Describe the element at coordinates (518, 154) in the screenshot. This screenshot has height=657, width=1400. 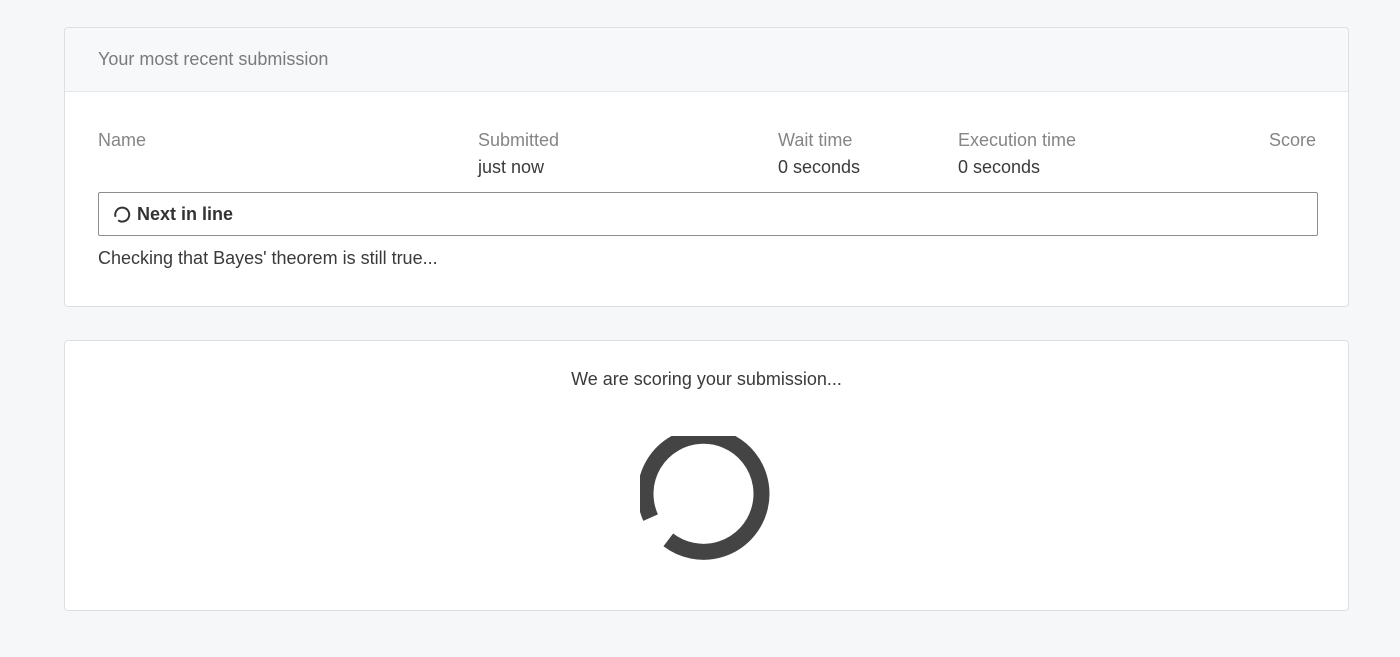
I see `column-submitted: Submitted just now` at that location.